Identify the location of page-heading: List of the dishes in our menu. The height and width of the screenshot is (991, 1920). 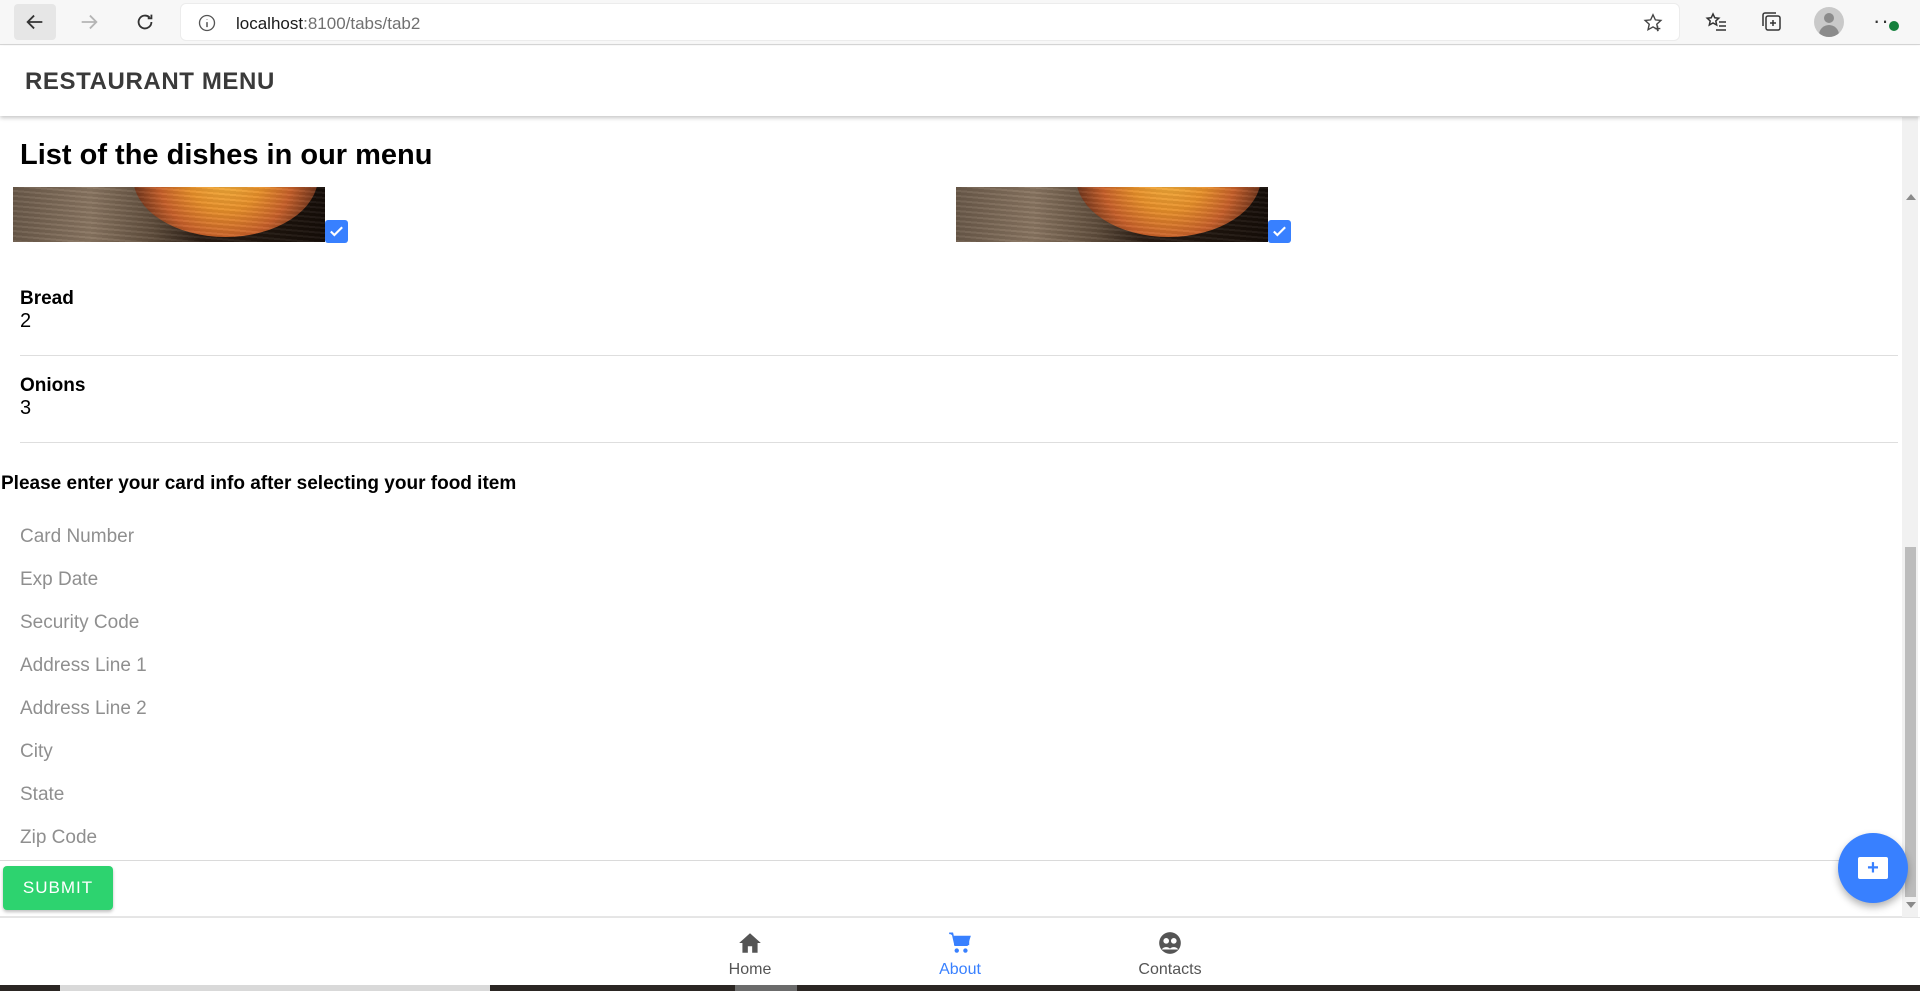
(226, 155).